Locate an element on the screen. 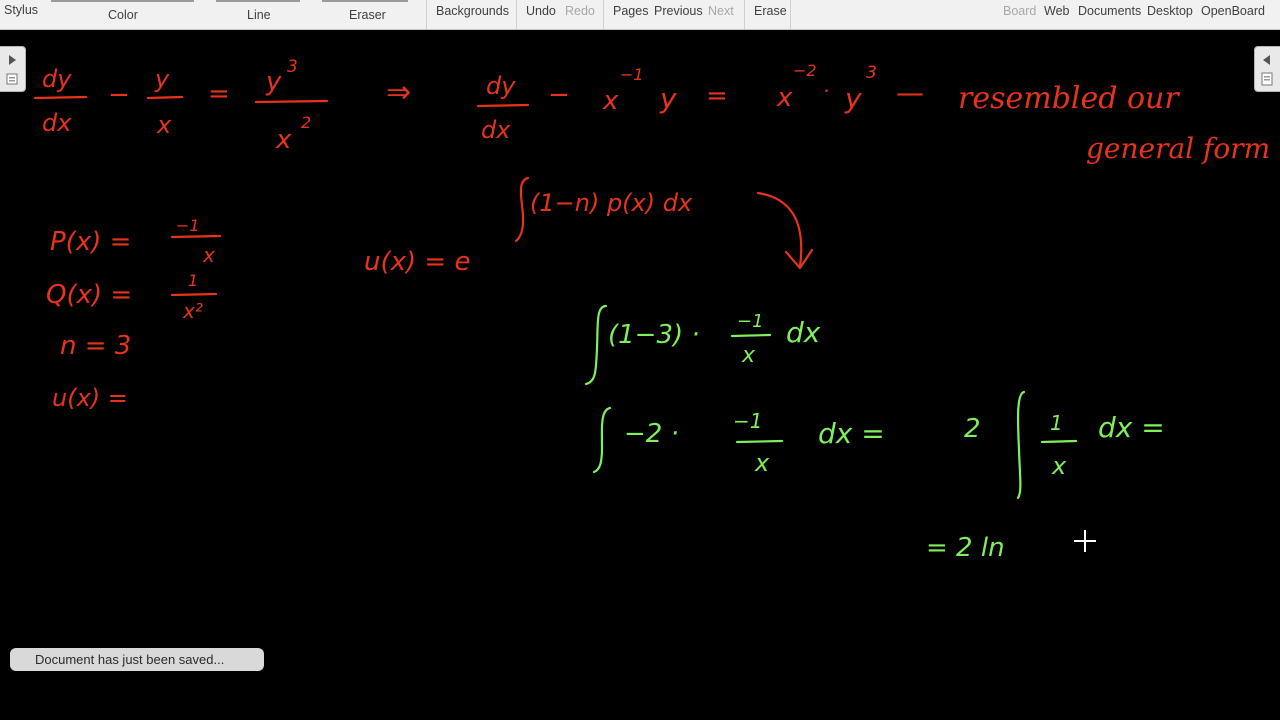 The height and width of the screenshot is (720, 1280). q-fraction-bar is located at coordinates (194, 294).